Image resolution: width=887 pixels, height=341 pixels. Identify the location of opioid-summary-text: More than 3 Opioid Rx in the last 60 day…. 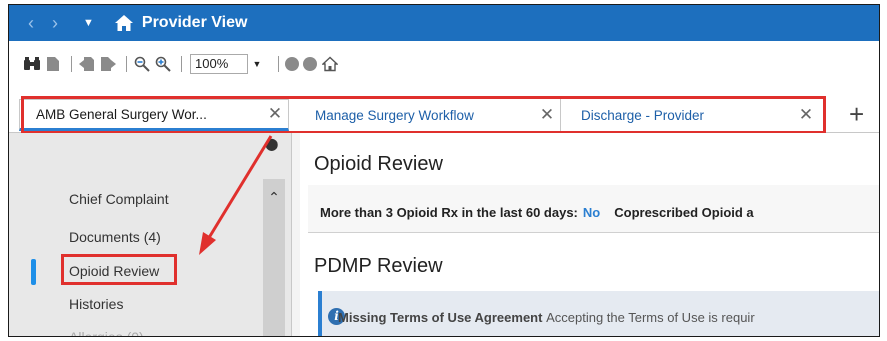
(537, 212).